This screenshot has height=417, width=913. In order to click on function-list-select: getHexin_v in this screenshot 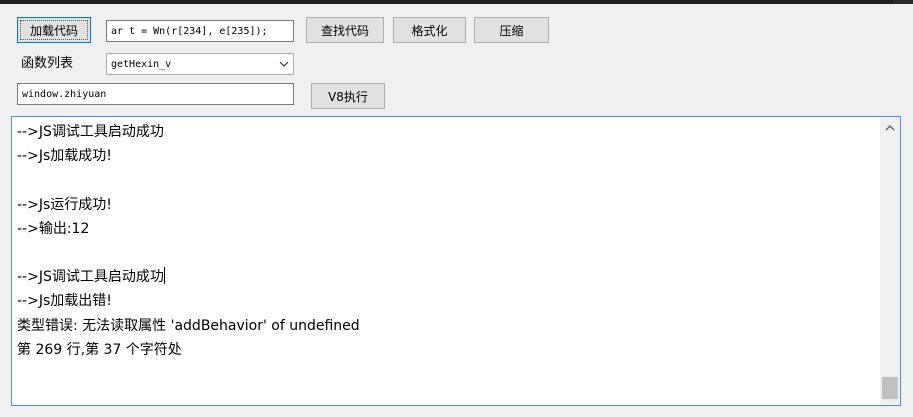, I will do `click(200, 64)`.